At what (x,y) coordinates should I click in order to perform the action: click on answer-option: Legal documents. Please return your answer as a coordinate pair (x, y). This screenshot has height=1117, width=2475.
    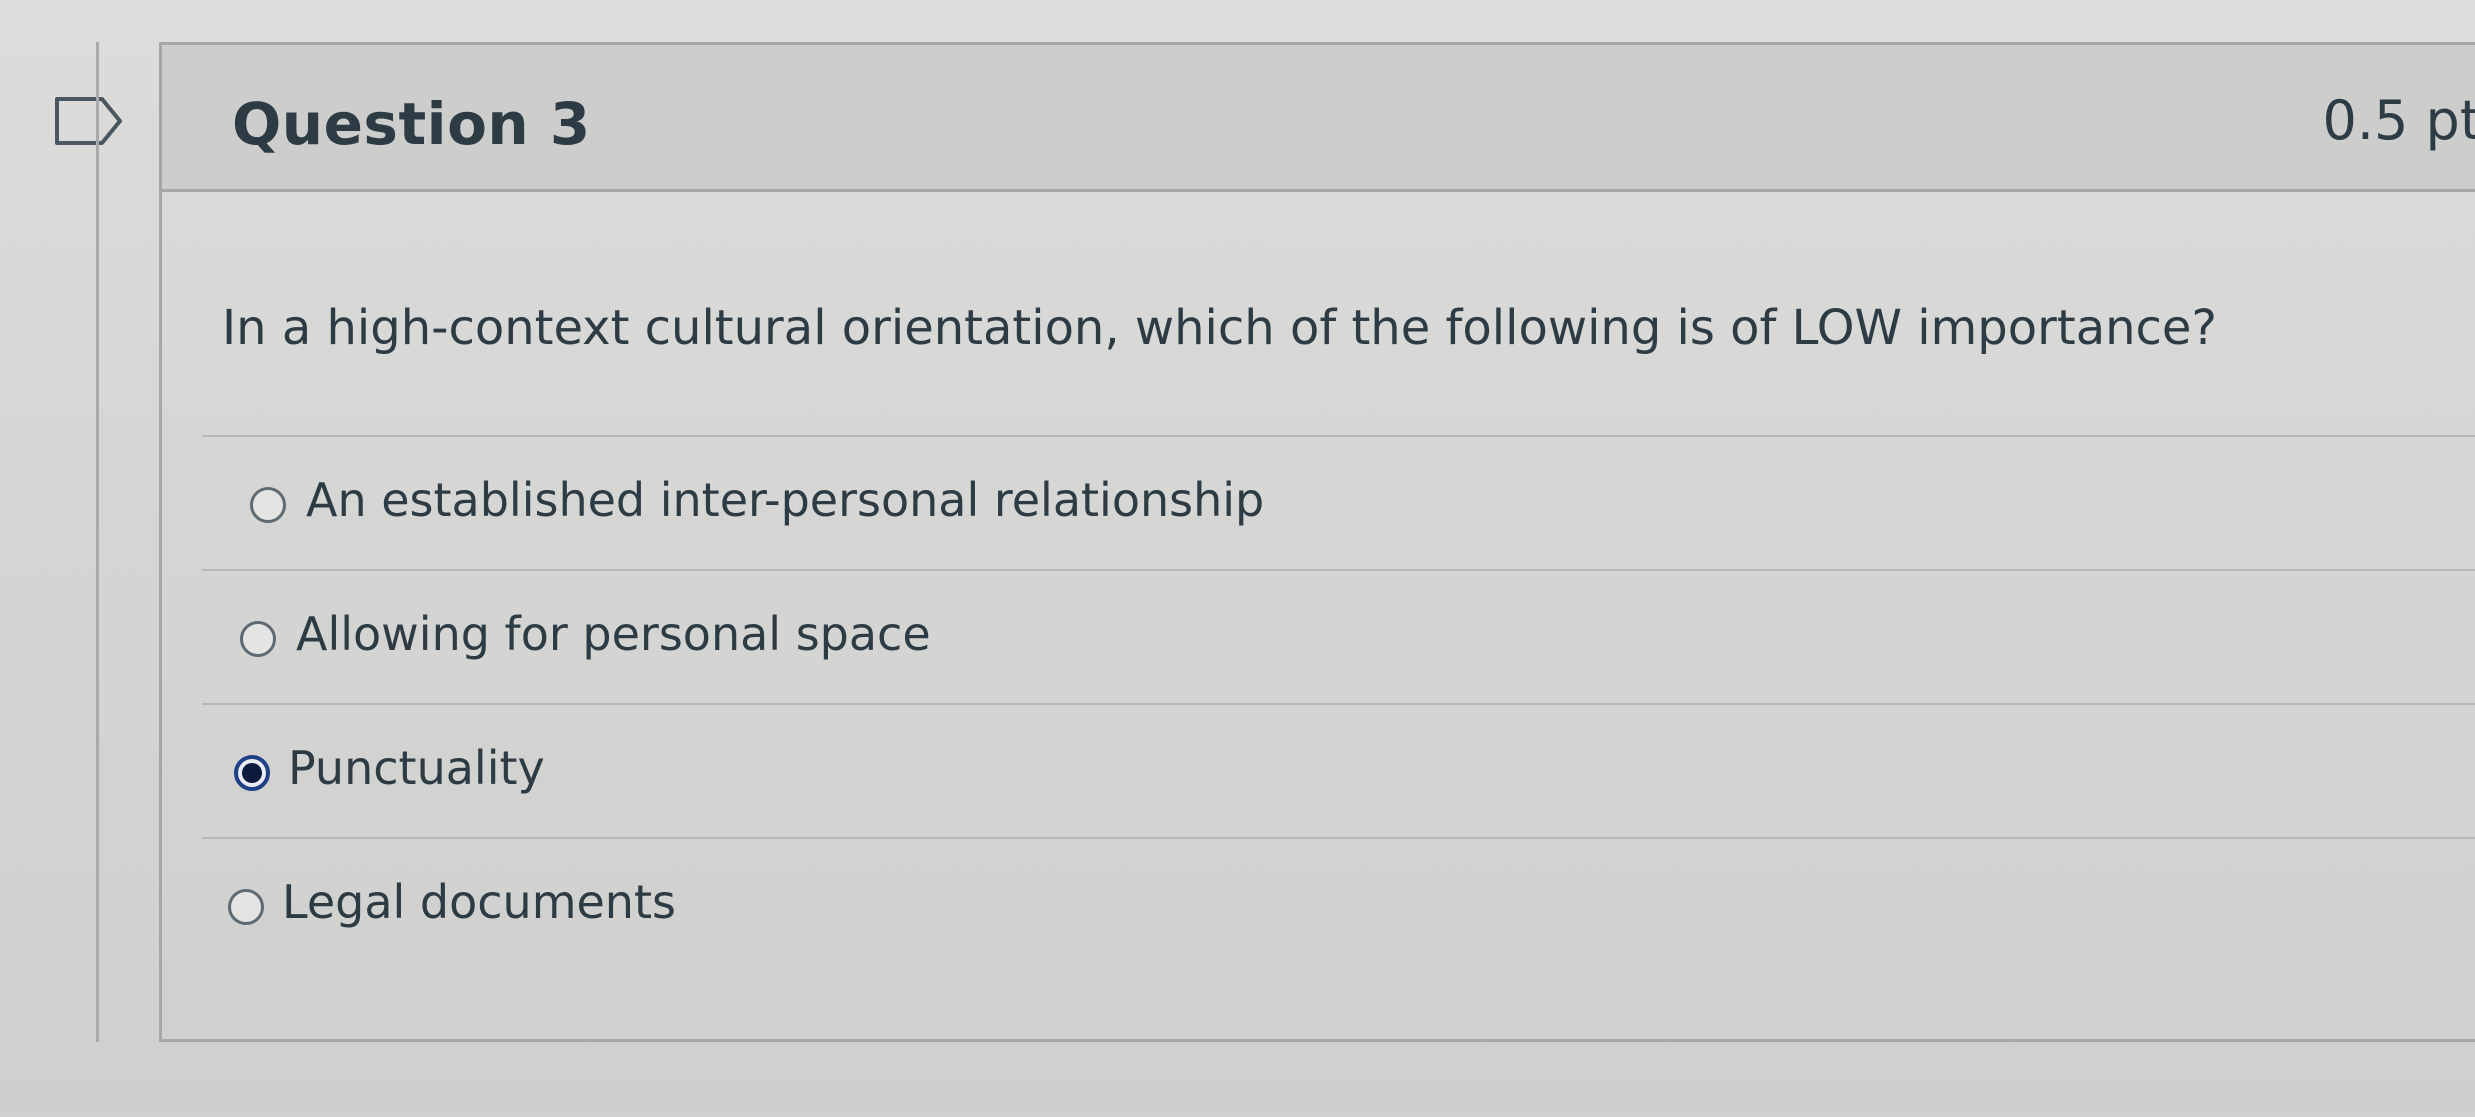
    Looking at the image, I should click on (1338, 905).